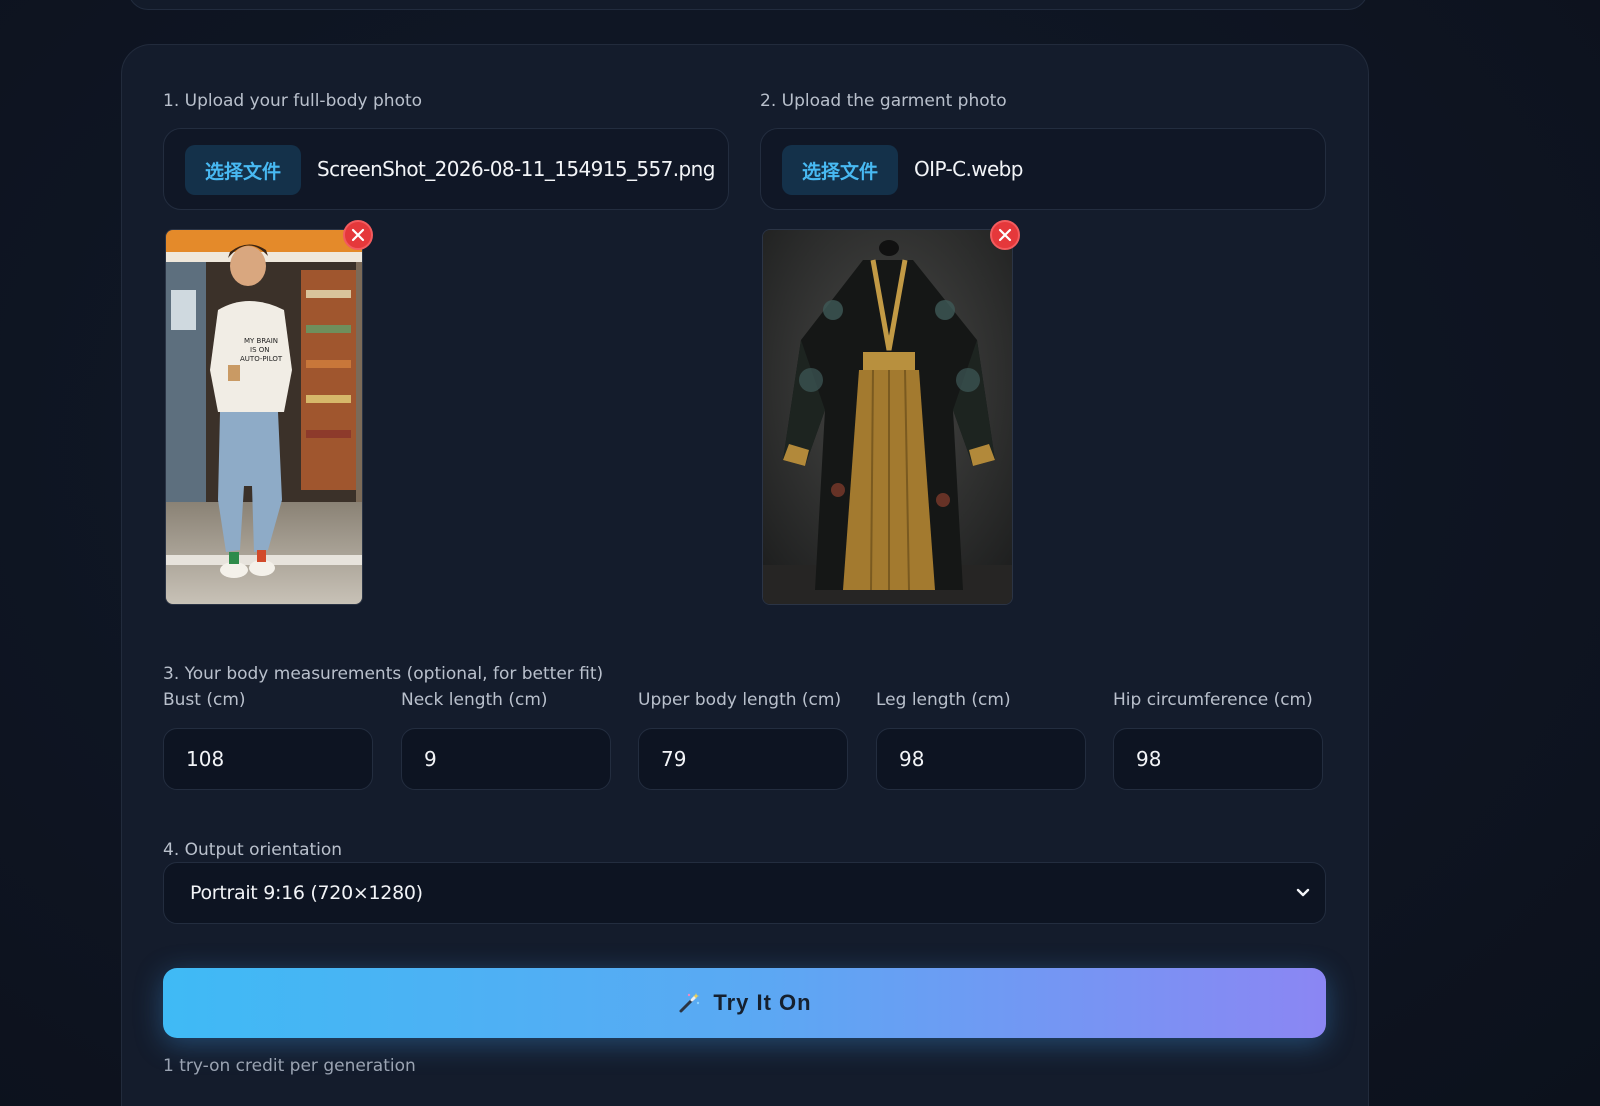 Image resolution: width=1600 pixels, height=1106 pixels. Describe the element at coordinates (243, 170) in the screenshot. I see `choose-body-file-button: 选择文件` at that location.